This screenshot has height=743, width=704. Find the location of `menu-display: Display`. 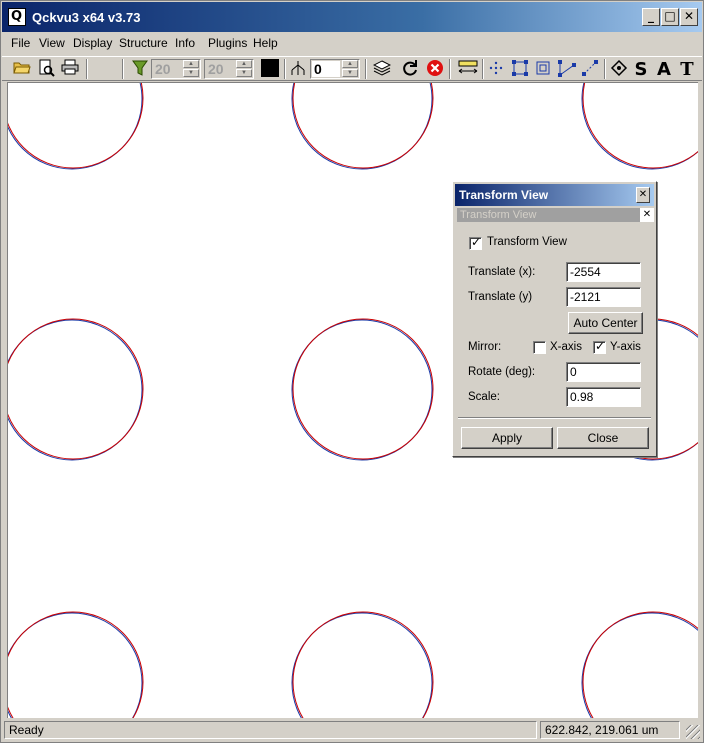

menu-display: Display is located at coordinates (92, 43).